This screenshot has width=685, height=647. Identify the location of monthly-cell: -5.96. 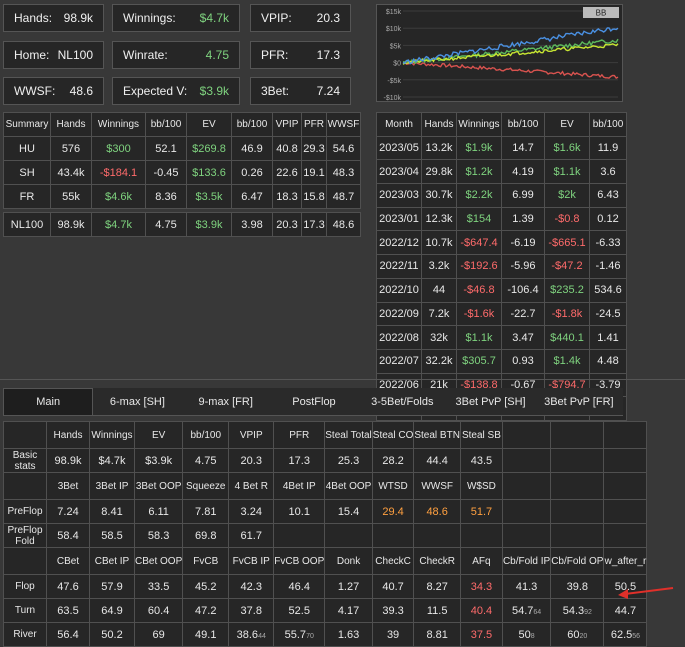
(523, 266).